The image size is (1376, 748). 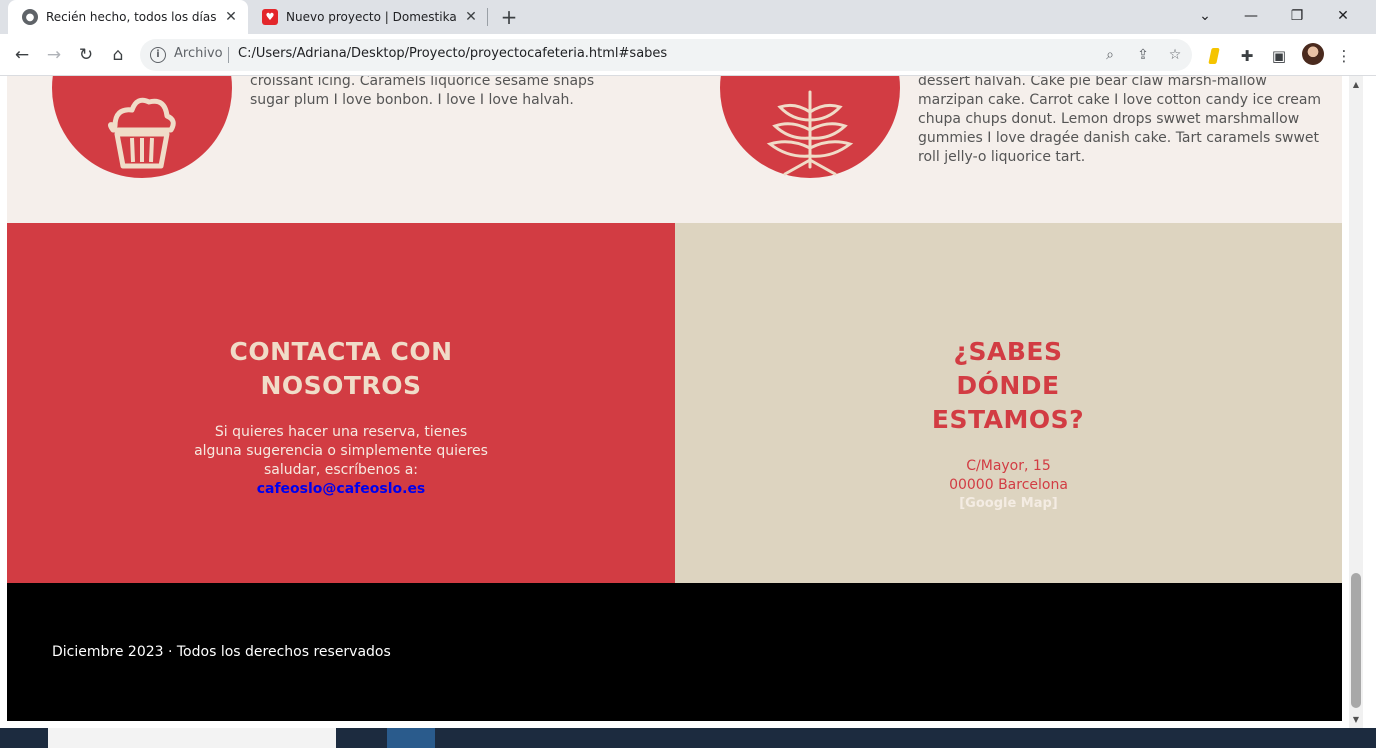 I want to click on window-close-icon: ✕, so click(x=1343, y=17).